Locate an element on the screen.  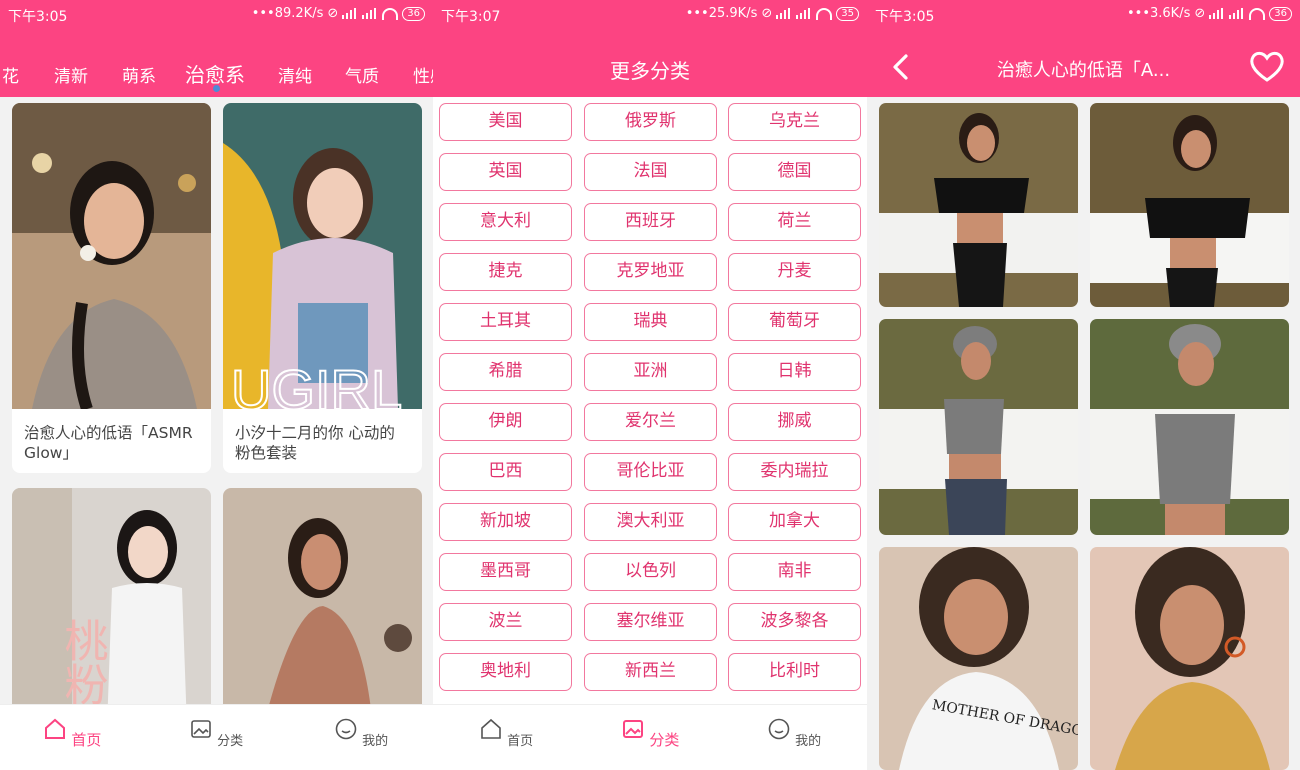
category-chip: 乌克兰 is located at coordinates (794, 122).